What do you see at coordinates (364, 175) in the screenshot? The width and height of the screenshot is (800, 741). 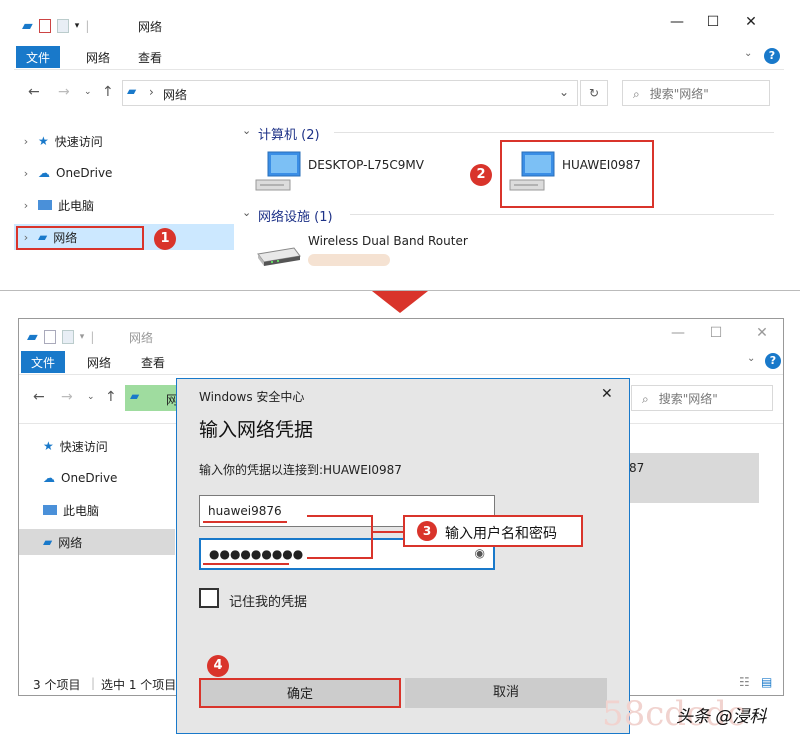 I see `computer-item-desktop: DESKTOP-L75C9MV` at bounding box center [364, 175].